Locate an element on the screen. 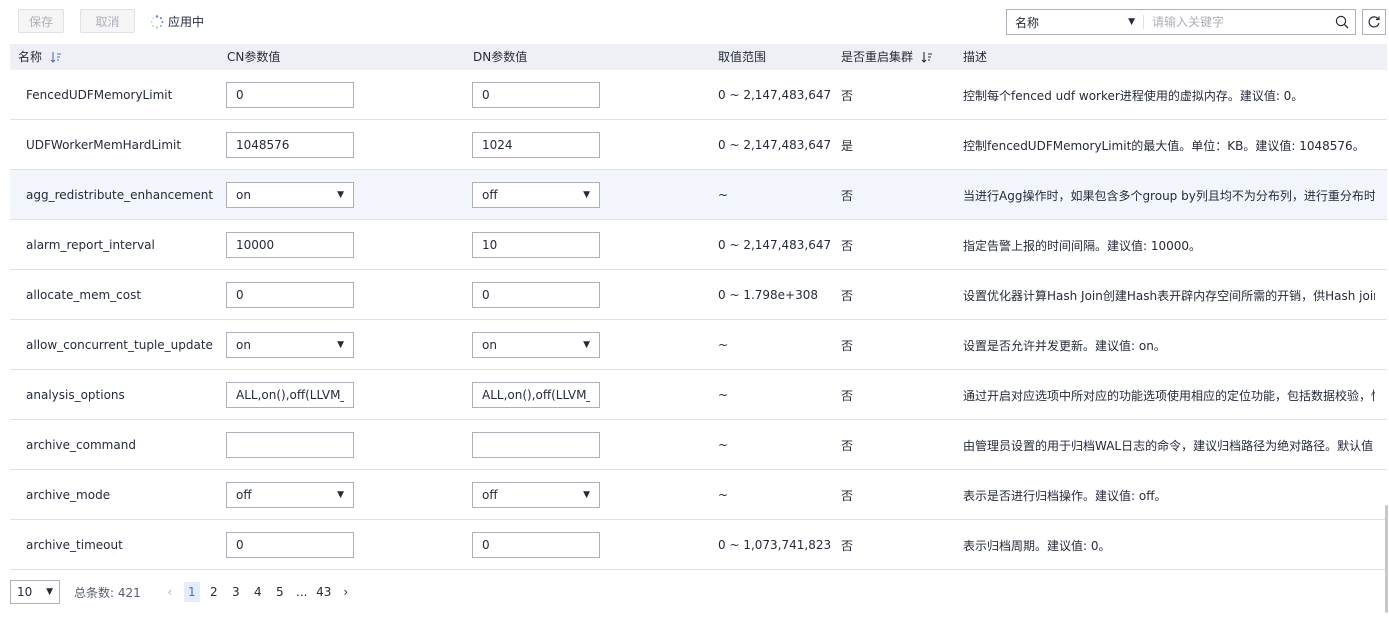 This screenshot has height=621, width=1389. dn-value-text: on is located at coordinates (489, 345).